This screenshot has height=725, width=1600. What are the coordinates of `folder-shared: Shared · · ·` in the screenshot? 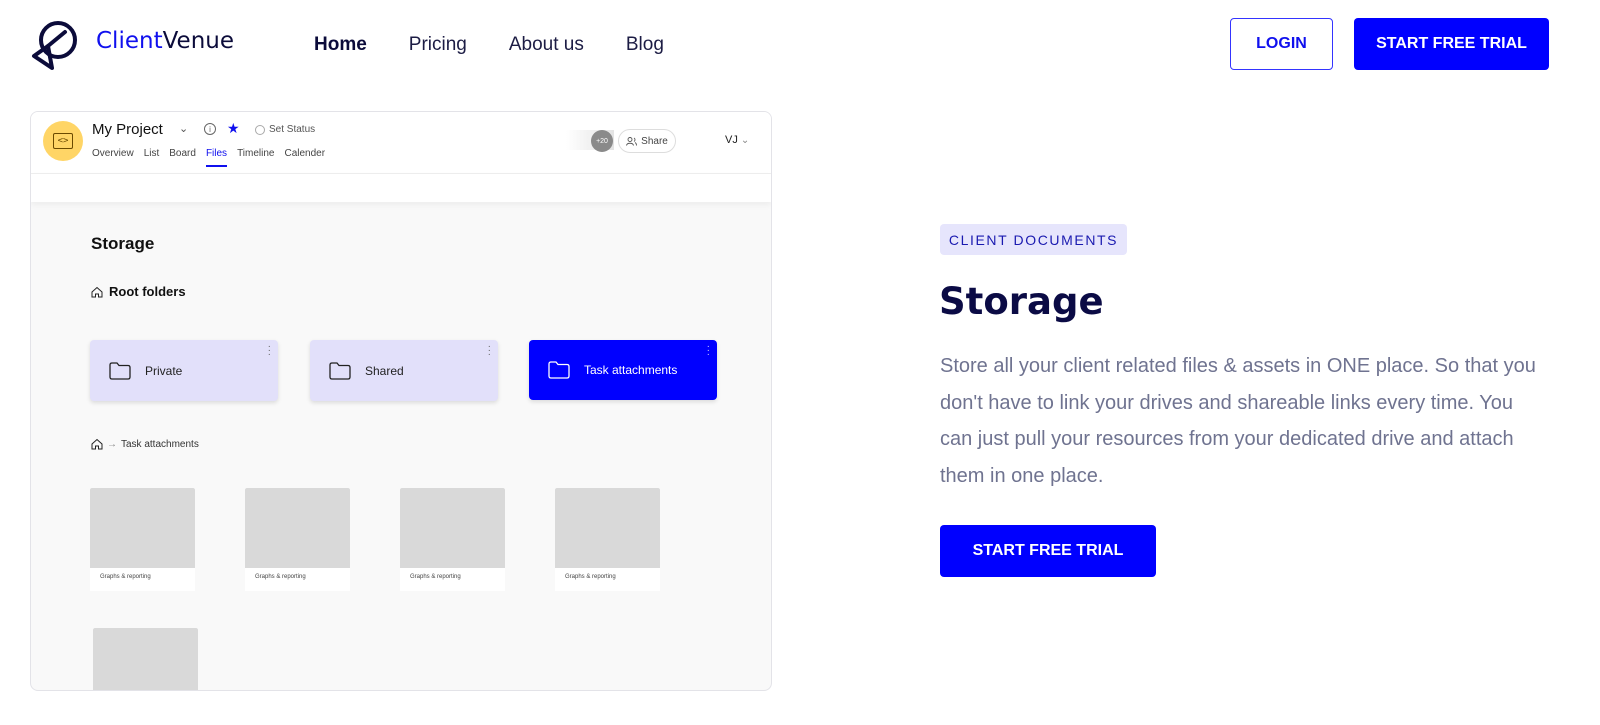 It's located at (404, 370).